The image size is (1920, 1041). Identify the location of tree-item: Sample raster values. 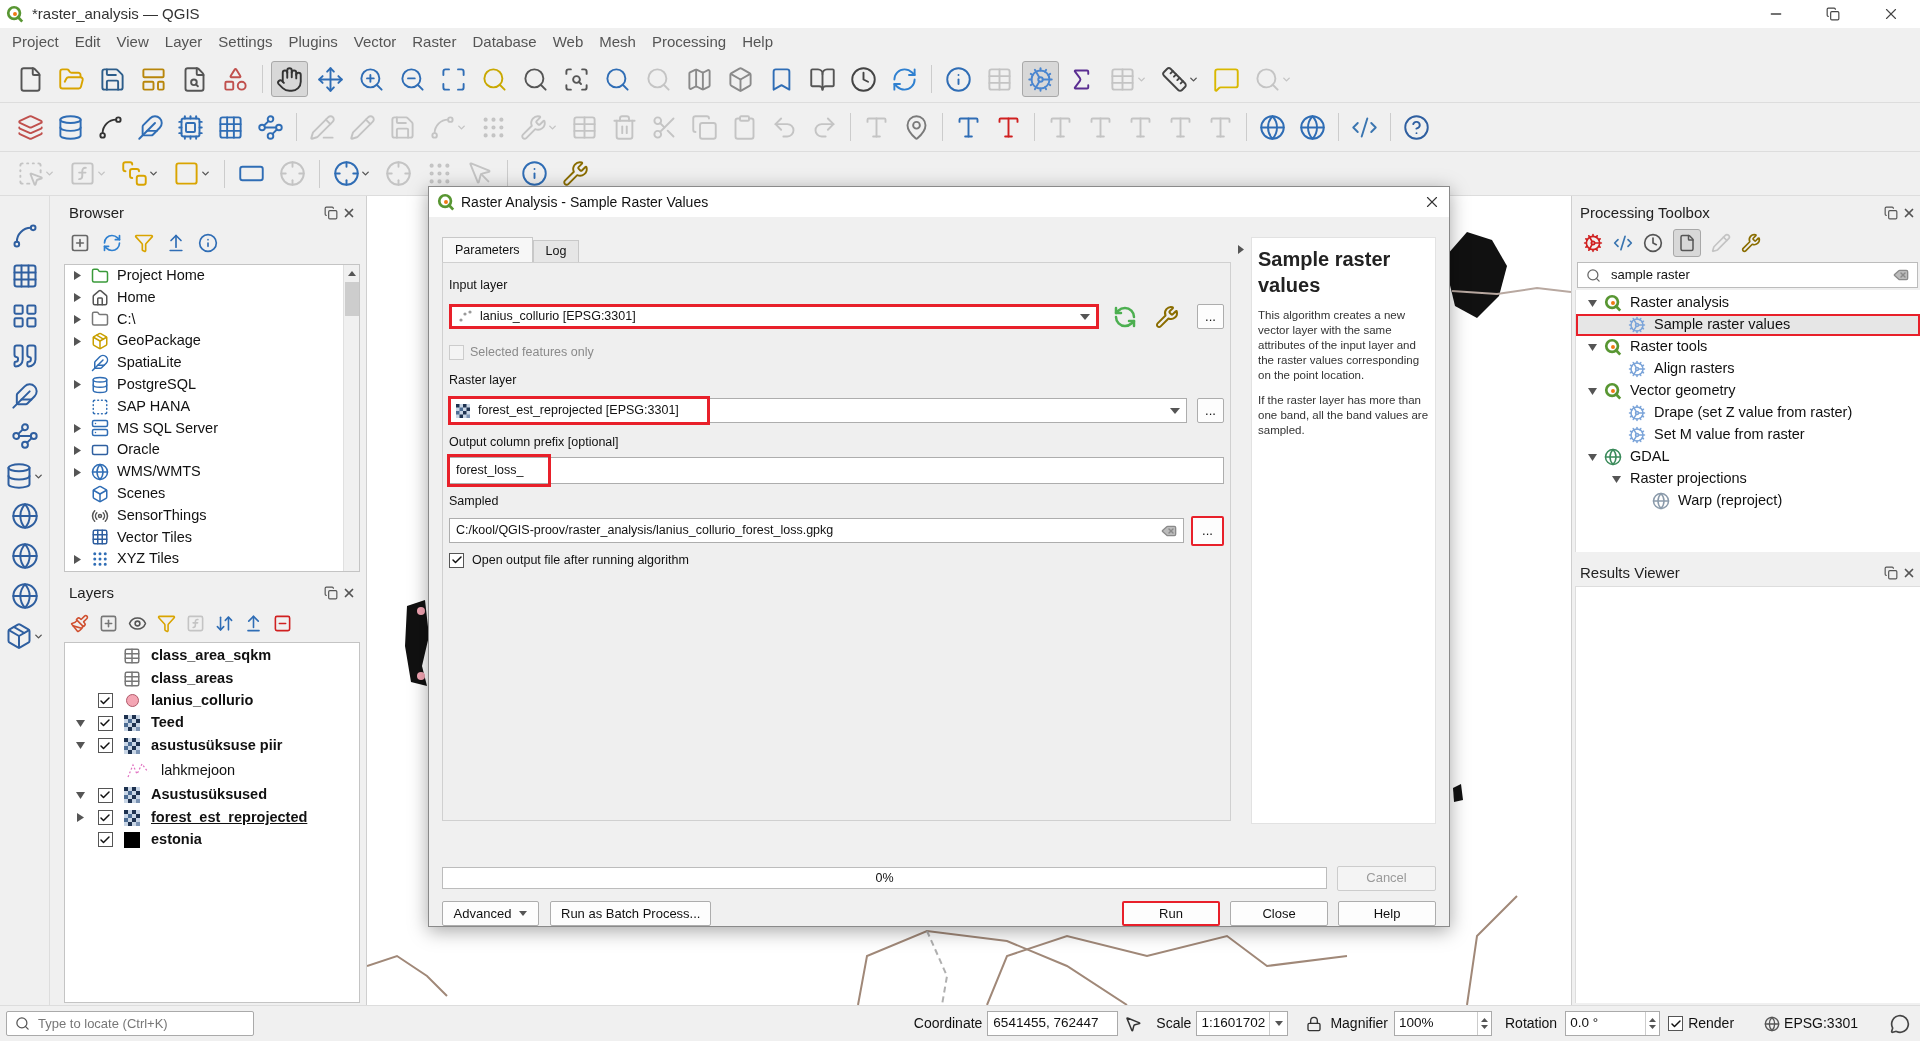
(1748, 325).